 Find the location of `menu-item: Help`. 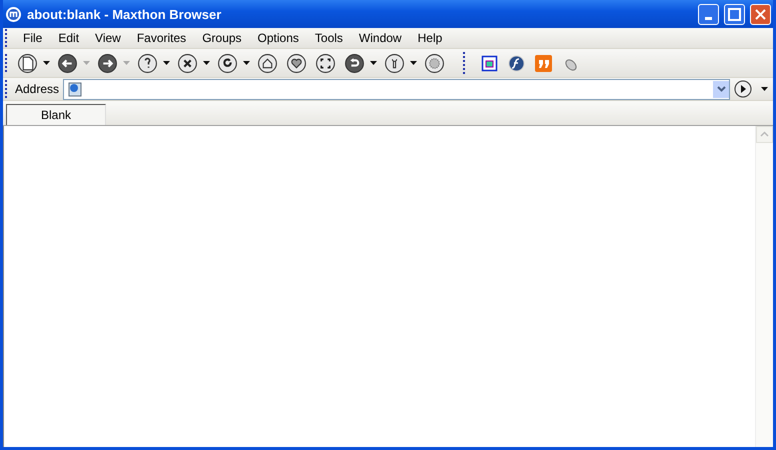

menu-item: Help is located at coordinates (430, 38).